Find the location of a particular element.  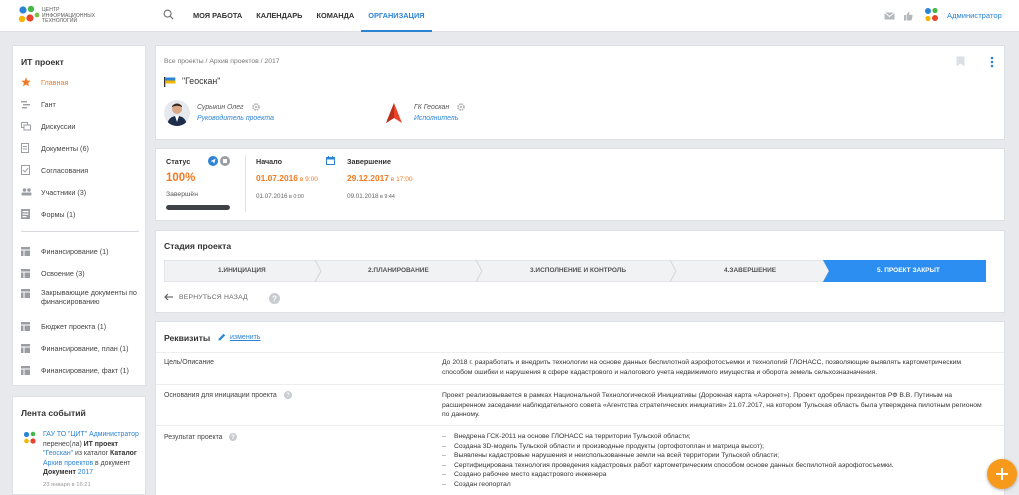

stage-label-4: 4.Завершение is located at coordinates (750, 270).